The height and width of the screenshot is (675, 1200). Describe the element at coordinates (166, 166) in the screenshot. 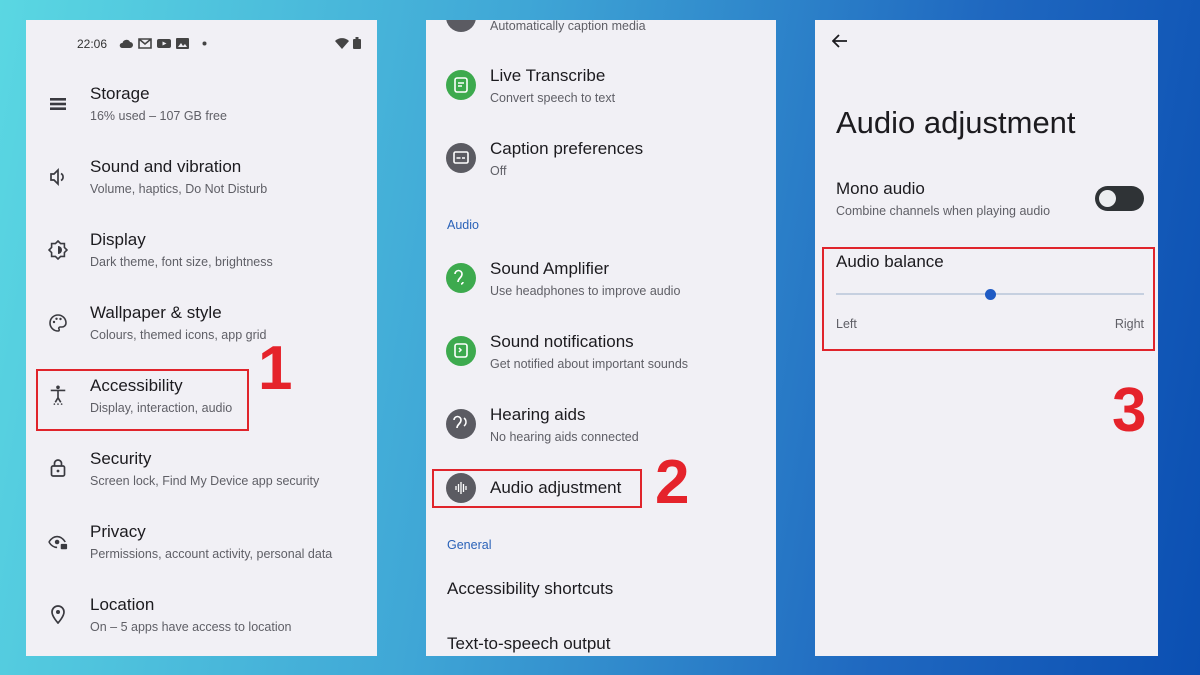

I see `settings-item-title: Sound and vibration` at that location.